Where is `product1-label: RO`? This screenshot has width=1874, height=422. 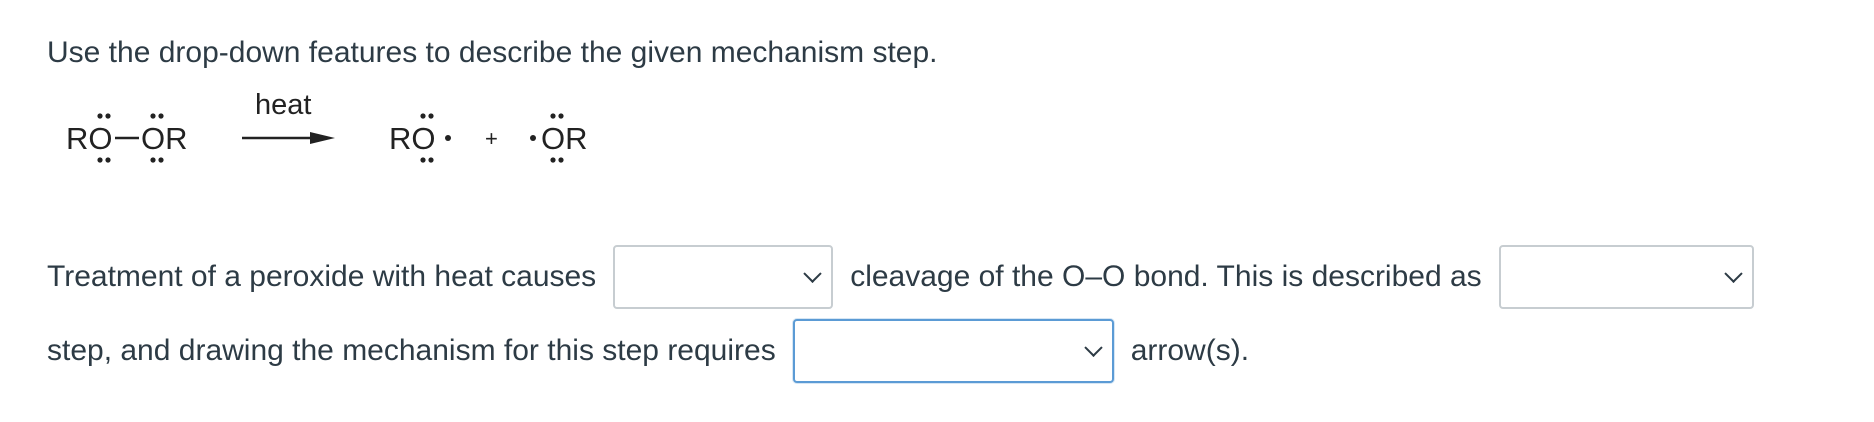
product1-label: RO is located at coordinates (412, 138).